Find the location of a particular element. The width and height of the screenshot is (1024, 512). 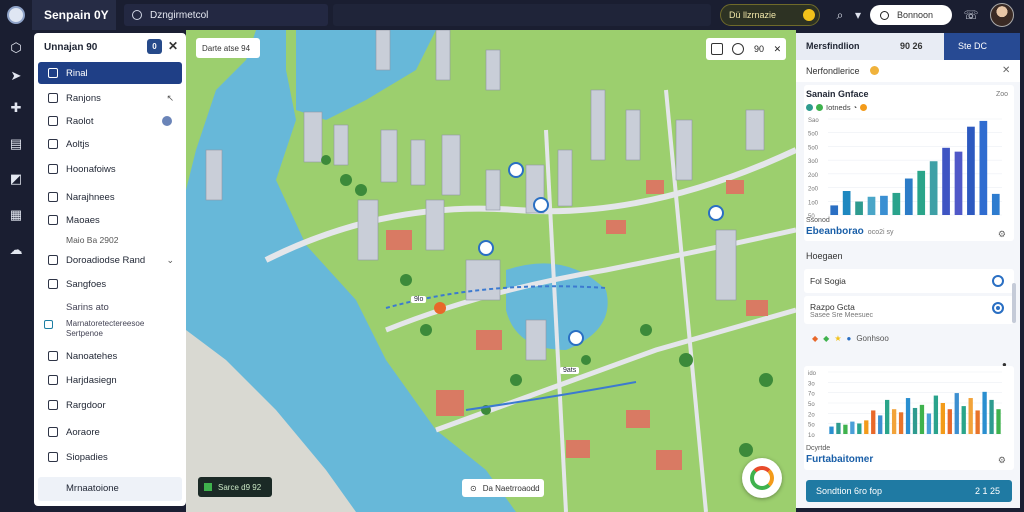

left-panel-footer: Mrnaatoione is located at coordinates (110, 489).